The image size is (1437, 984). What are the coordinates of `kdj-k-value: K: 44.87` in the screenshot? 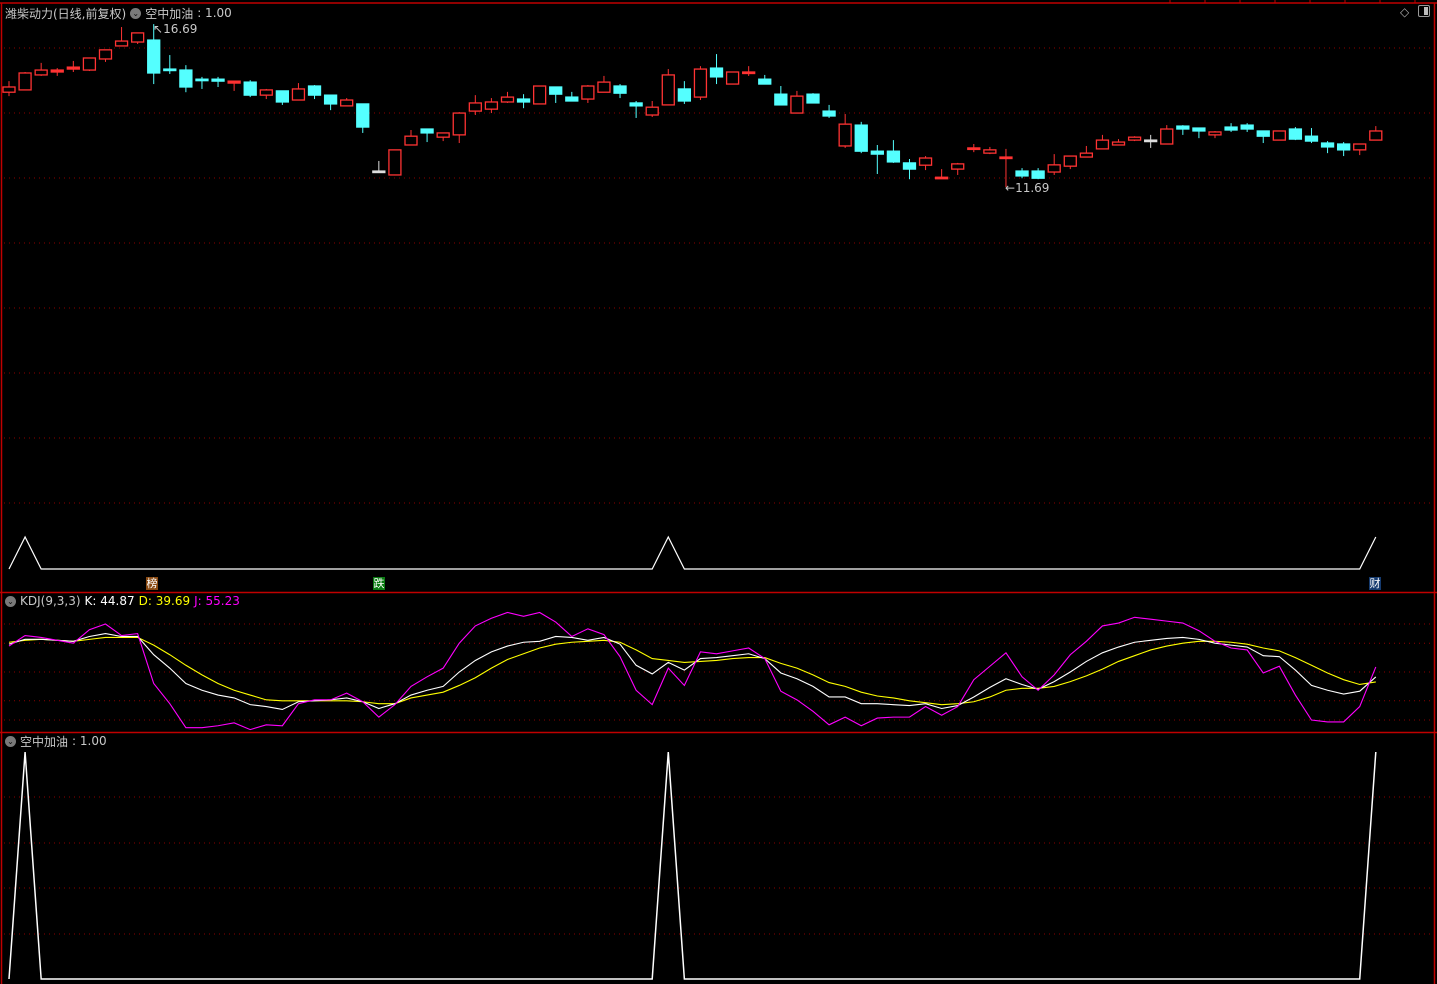 It's located at (109, 601).